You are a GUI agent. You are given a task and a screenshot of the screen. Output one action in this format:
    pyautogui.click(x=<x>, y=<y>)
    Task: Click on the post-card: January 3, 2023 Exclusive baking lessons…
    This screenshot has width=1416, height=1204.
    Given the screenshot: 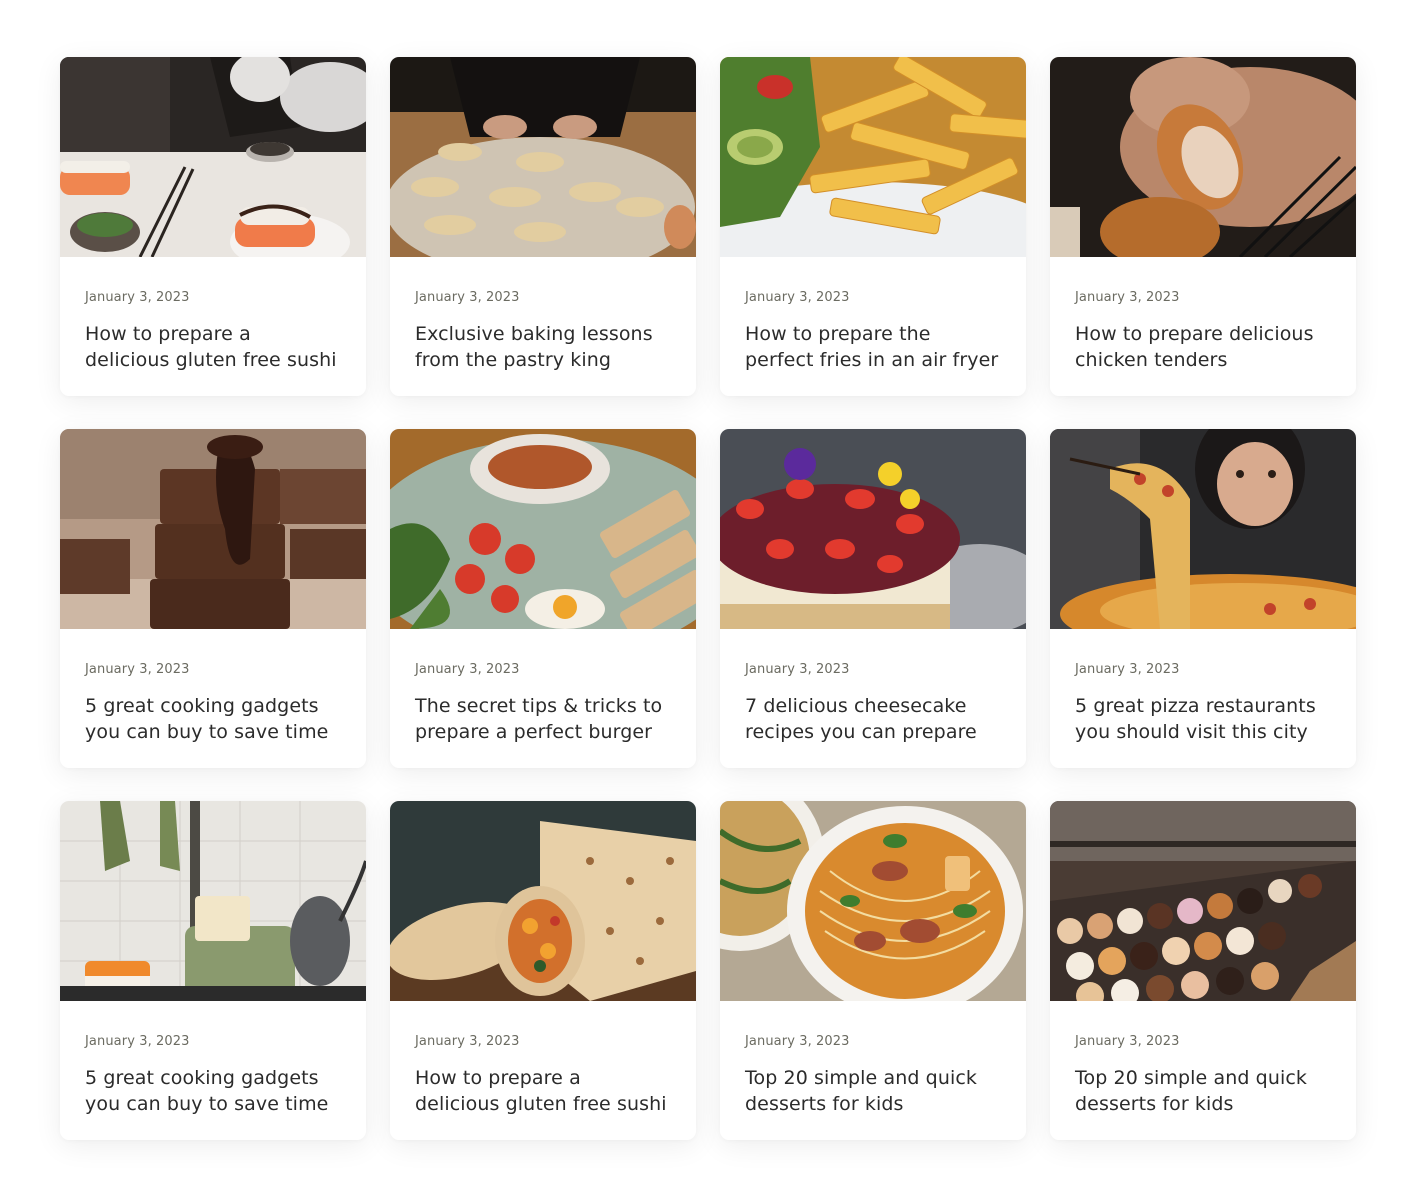 What is the action you would take?
    pyautogui.click(x=543, y=226)
    